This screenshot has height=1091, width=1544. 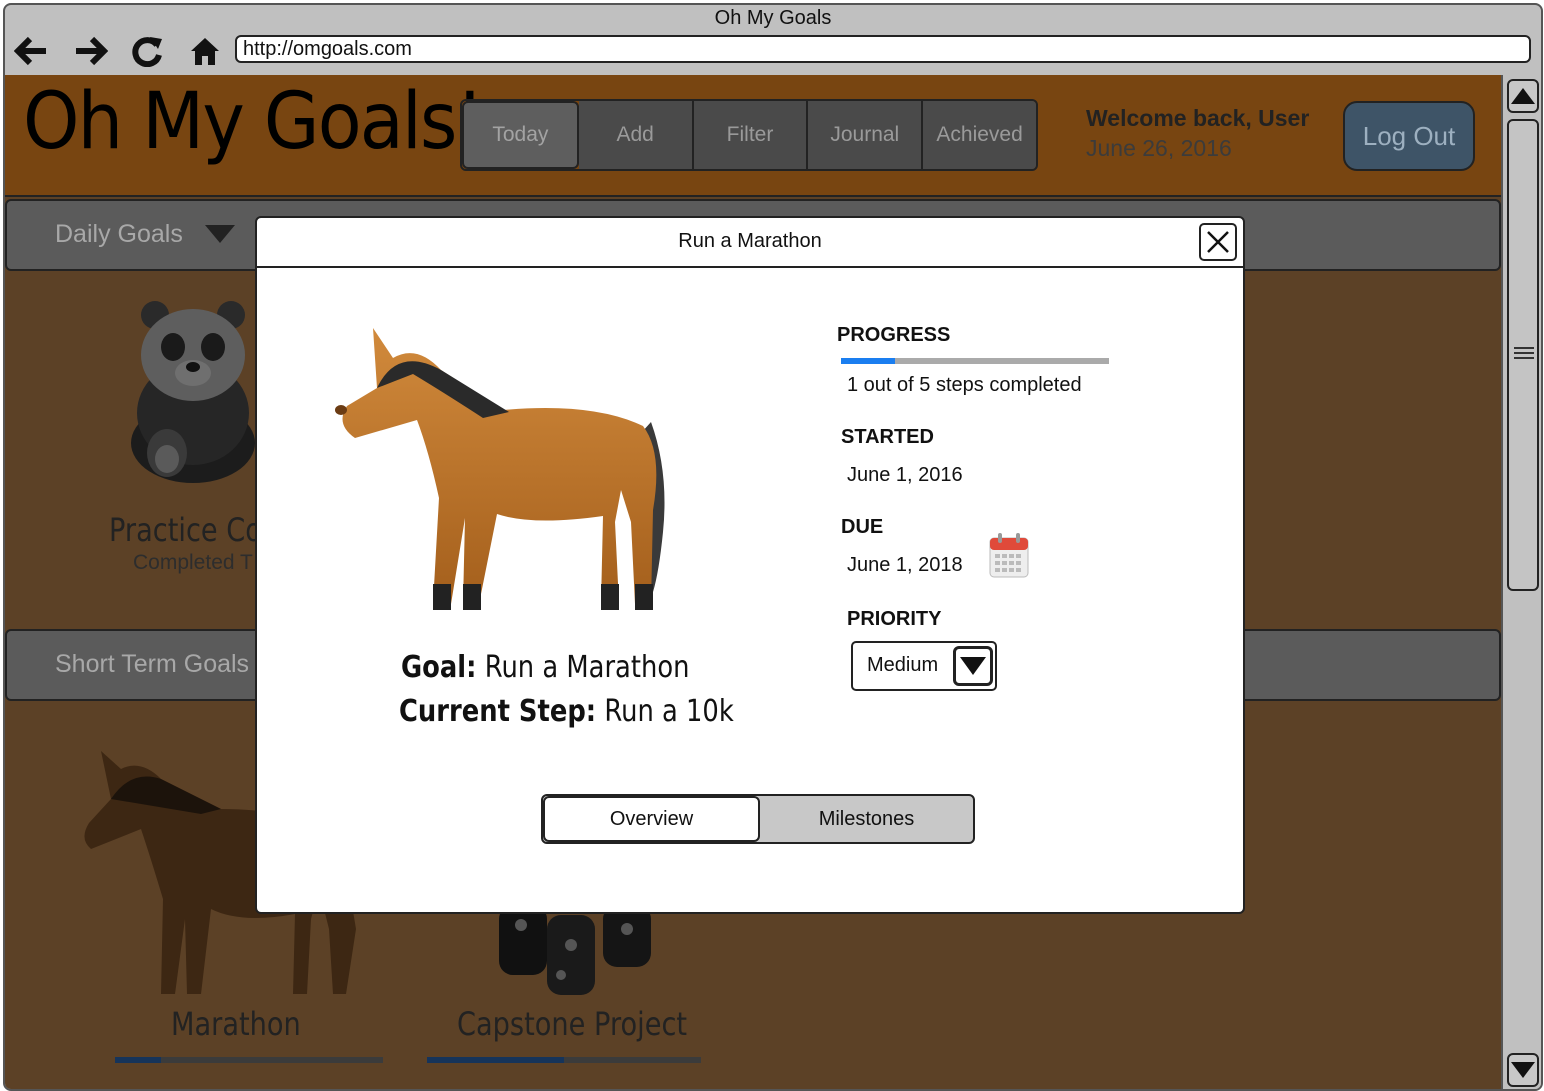 What do you see at coordinates (887, 437) in the screenshot?
I see `started-label: STARTED` at bounding box center [887, 437].